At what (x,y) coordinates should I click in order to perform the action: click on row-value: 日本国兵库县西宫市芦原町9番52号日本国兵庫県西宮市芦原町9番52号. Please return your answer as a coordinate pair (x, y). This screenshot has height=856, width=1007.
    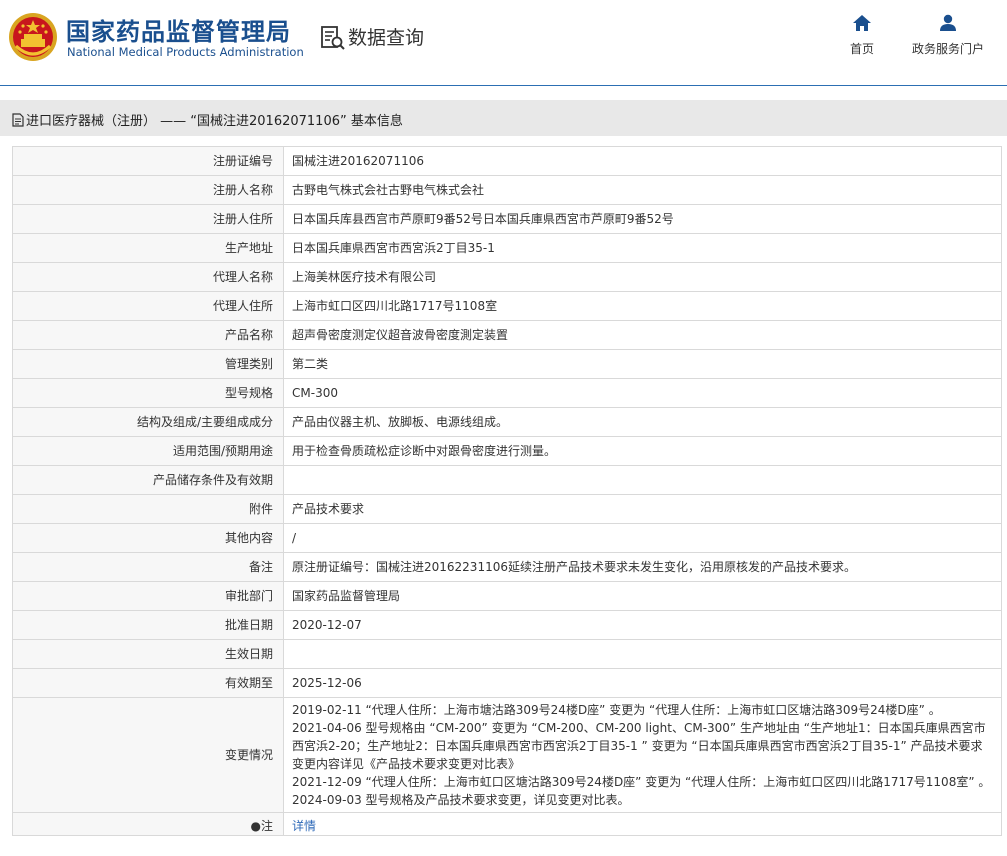
    Looking at the image, I should click on (642, 219).